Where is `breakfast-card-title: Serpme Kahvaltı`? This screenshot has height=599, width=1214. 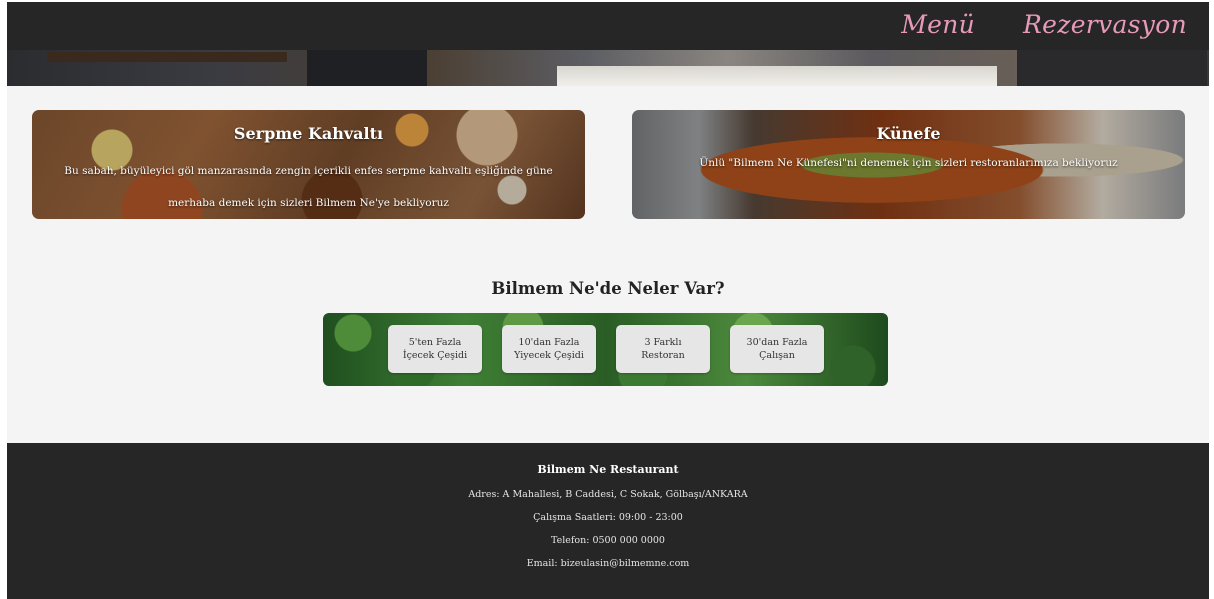 breakfast-card-title: Serpme Kahvaltı is located at coordinates (308, 133).